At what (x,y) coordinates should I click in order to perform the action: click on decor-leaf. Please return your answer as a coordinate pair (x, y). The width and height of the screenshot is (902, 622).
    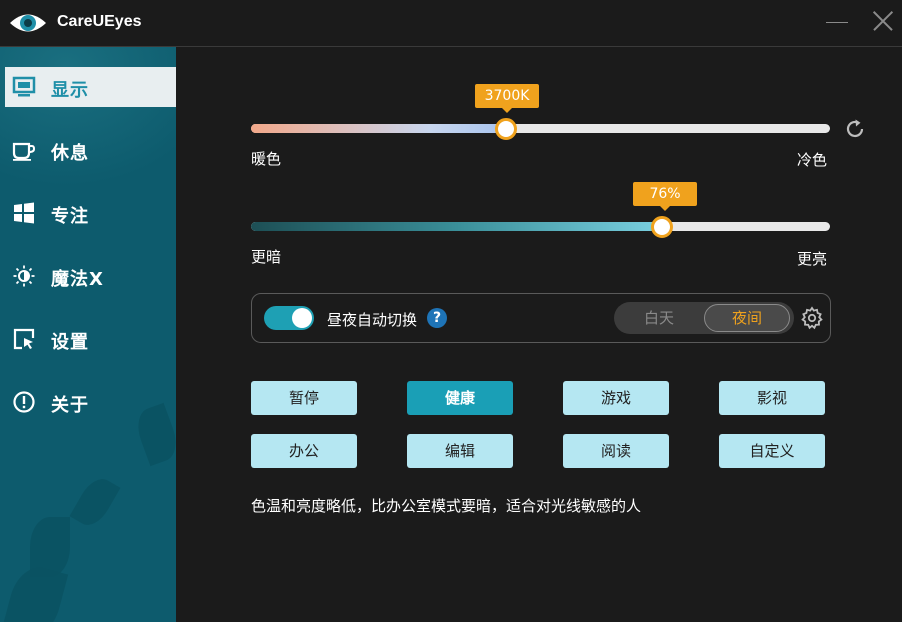
    Looking at the image, I should click on (95, 502).